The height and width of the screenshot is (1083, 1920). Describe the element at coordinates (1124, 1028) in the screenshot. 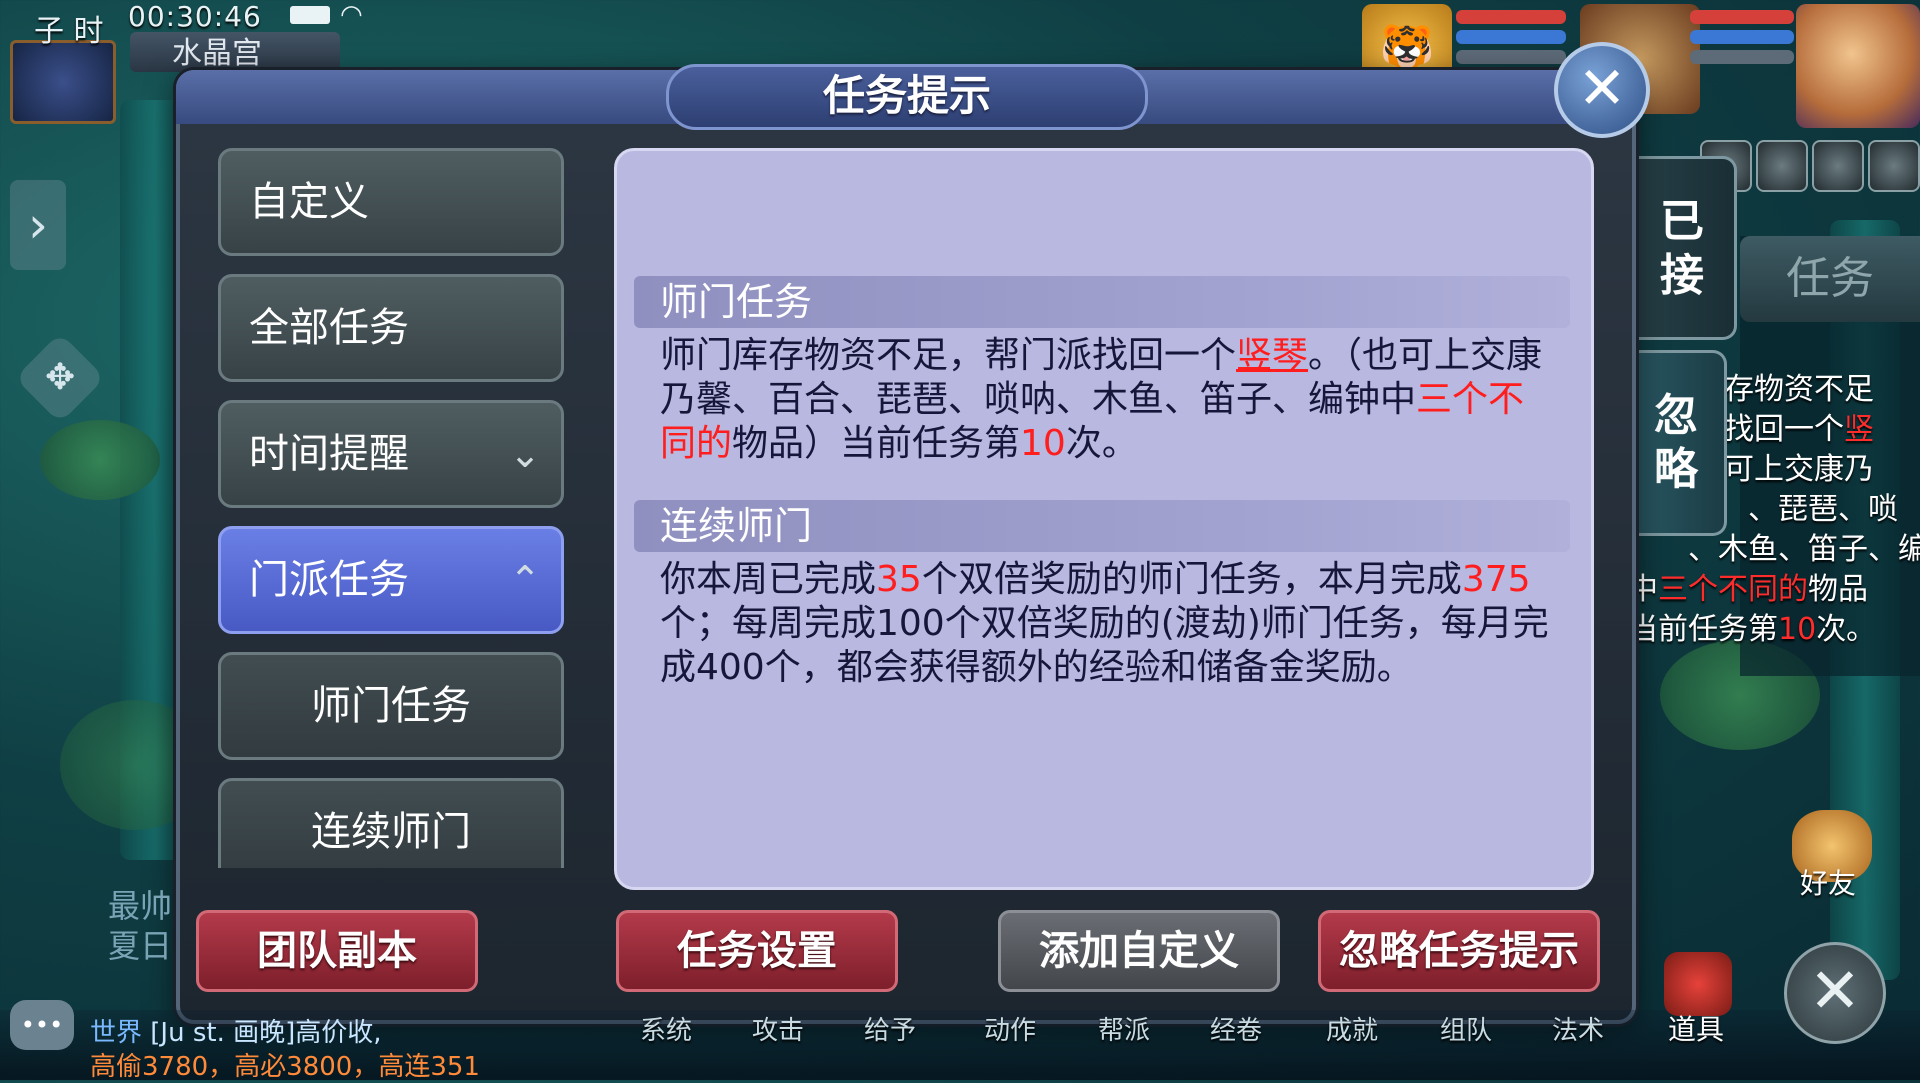

I see `menu-guild: 帮派` at that location.